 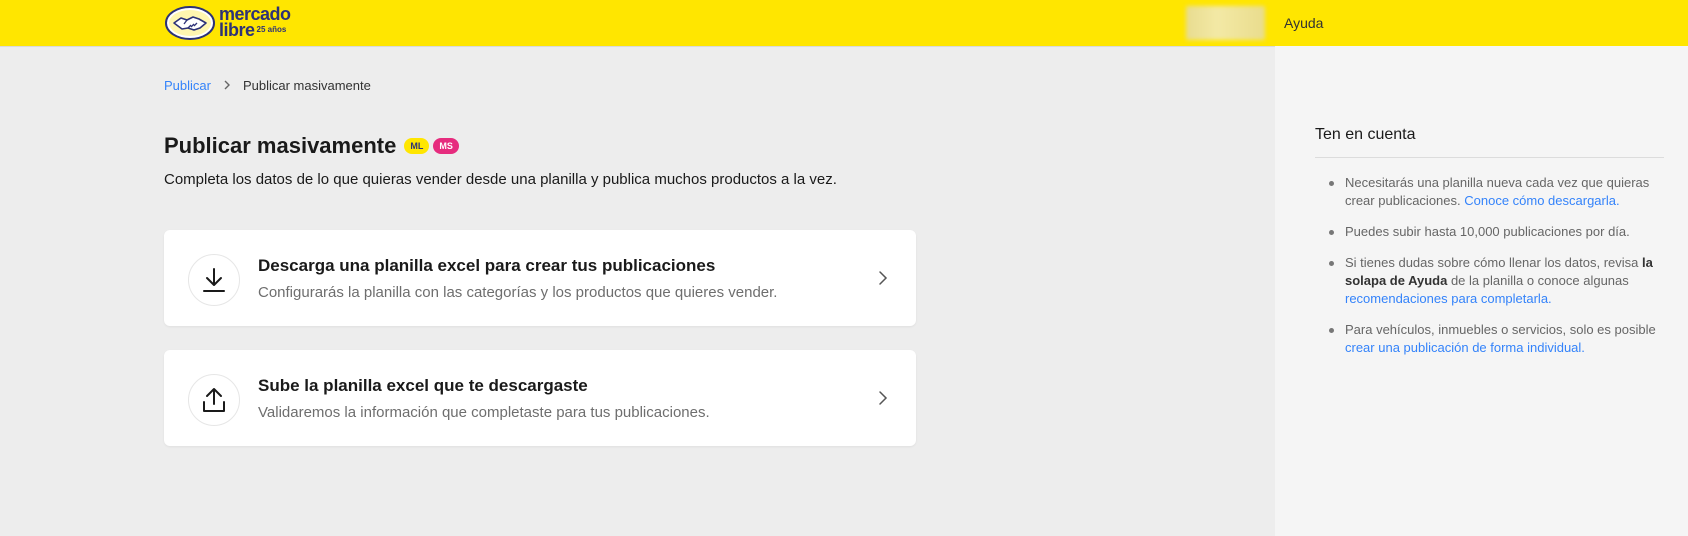 What do you see at coordinates (1365, 134) in the screenshot?
I see `sidebar-title: Ten en cuenta` at bounding box center [1365, 134].